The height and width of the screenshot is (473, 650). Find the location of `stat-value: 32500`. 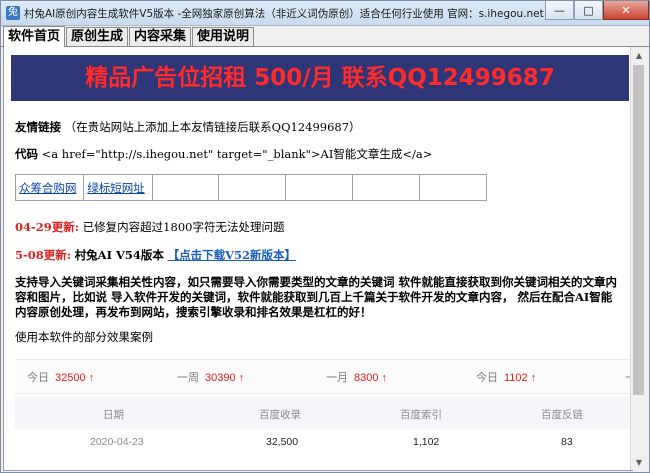

stat-value: 32500 is located at coordinates (70, 378).